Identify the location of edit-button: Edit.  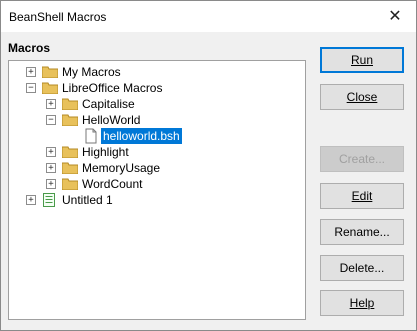
(362, 196).